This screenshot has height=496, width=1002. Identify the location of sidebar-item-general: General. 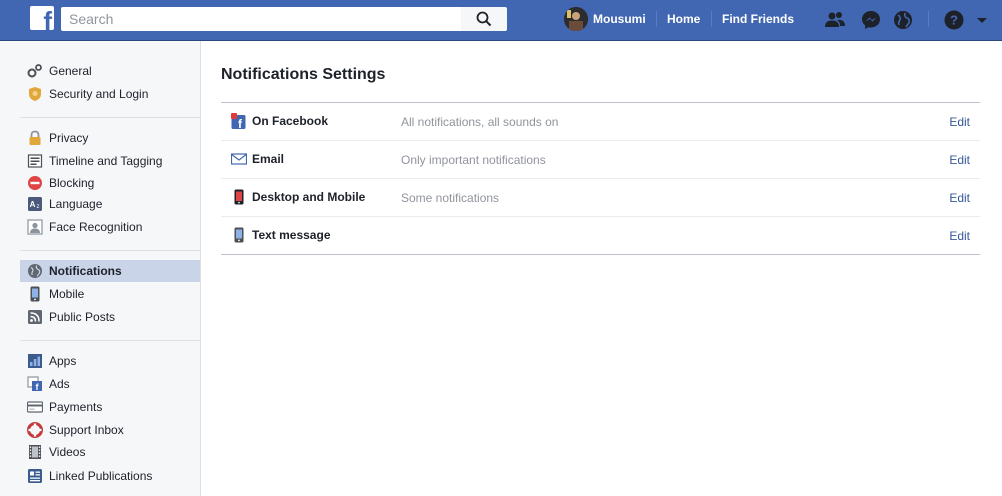
(110, 71).